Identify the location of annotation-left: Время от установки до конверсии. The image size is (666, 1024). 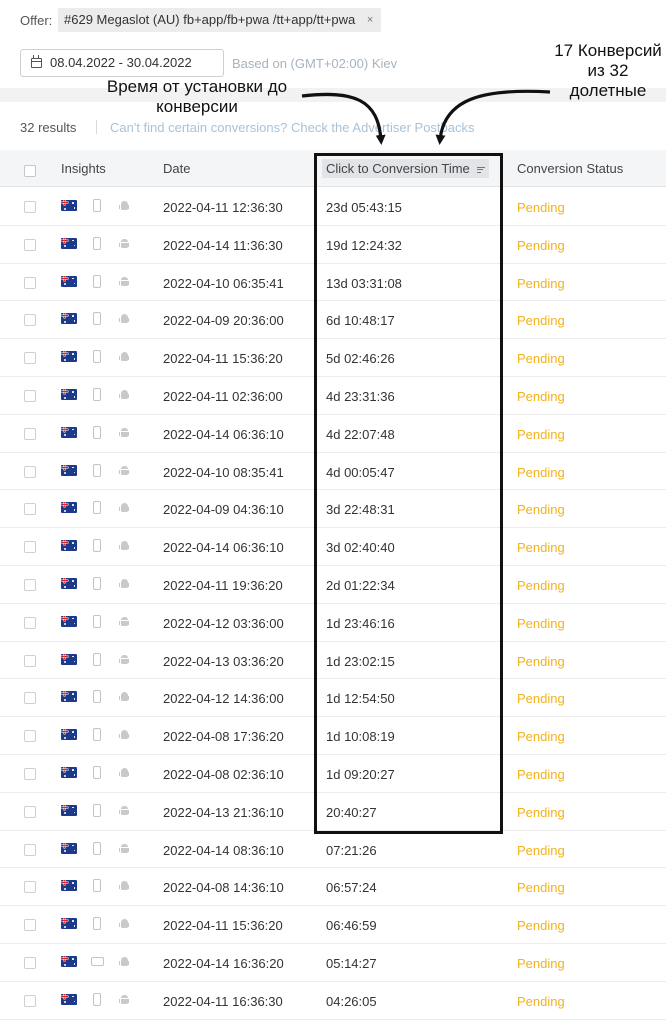
(197, 97).